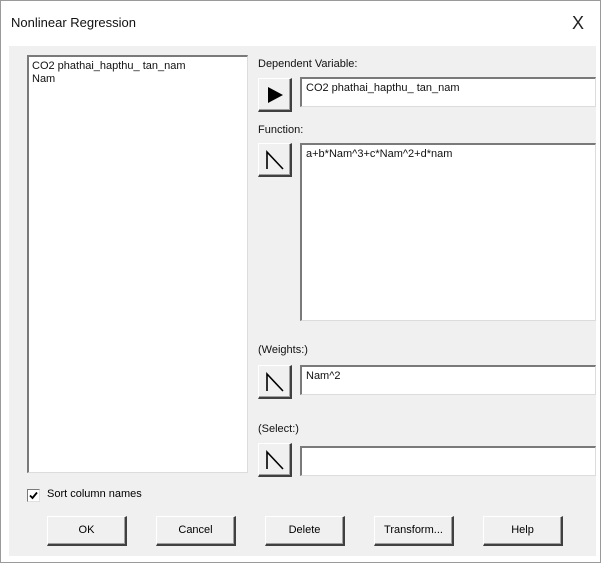  I want to click on weights-label: (Weights:), so click(283, 350).